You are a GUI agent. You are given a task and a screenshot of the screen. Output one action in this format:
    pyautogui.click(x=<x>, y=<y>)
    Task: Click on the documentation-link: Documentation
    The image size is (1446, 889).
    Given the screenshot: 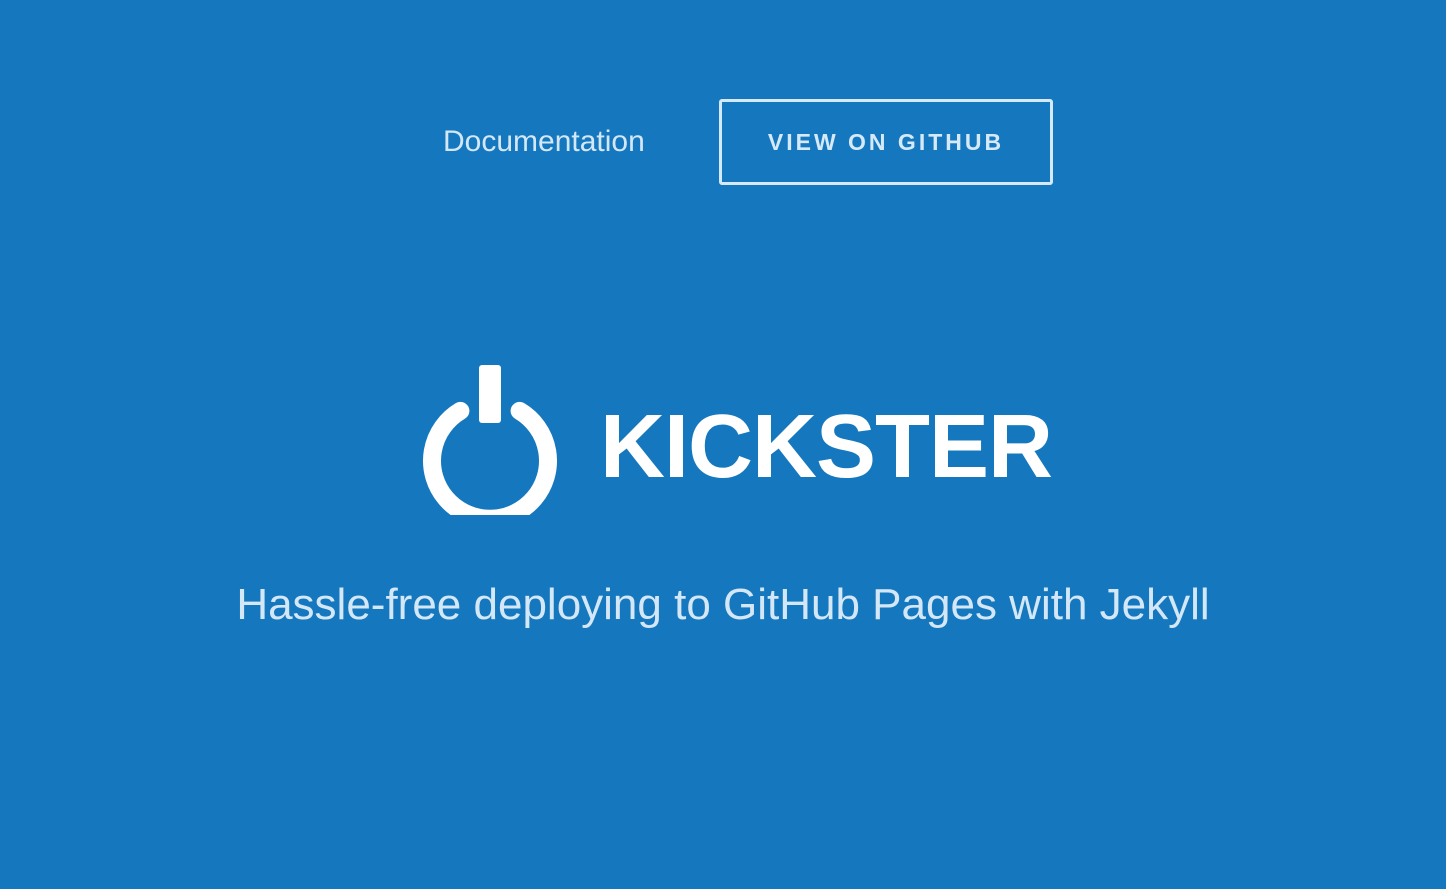 What is the action you would take?
    pyautogui.click(x=563, y=142)
    